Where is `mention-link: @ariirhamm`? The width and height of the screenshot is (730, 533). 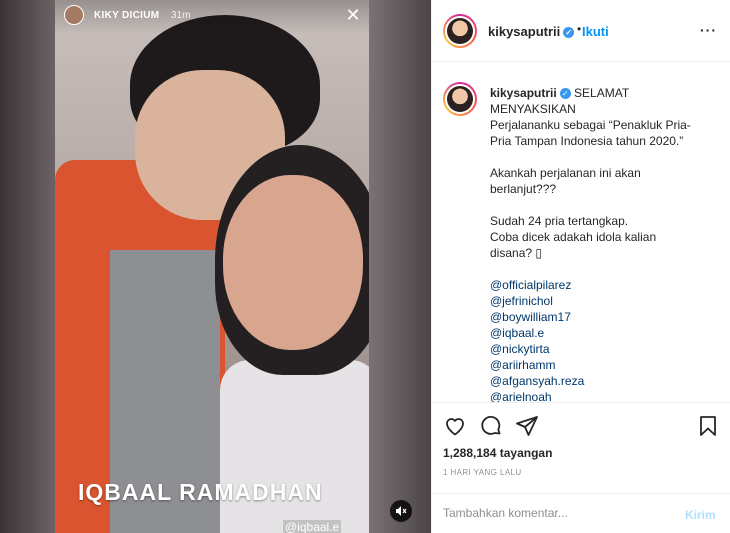
mention-link: @ariirhamm is located at coordinates (605, 365).